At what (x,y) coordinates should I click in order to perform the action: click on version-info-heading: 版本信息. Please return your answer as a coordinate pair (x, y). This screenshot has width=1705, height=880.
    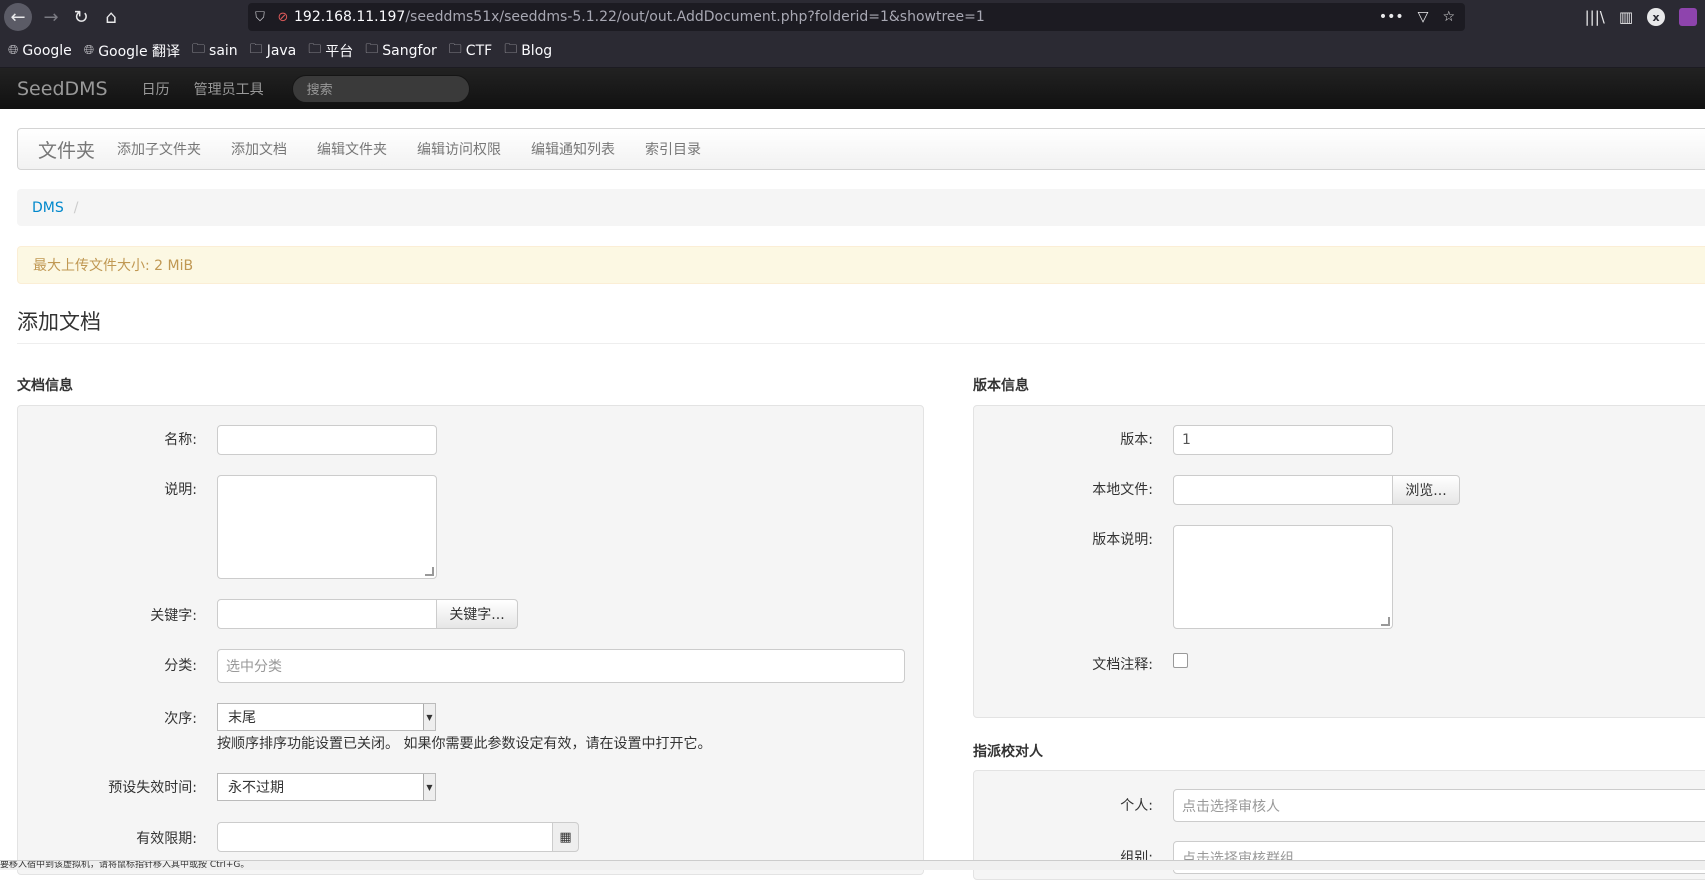
    Looking at the image, I should click on (1001, 386).